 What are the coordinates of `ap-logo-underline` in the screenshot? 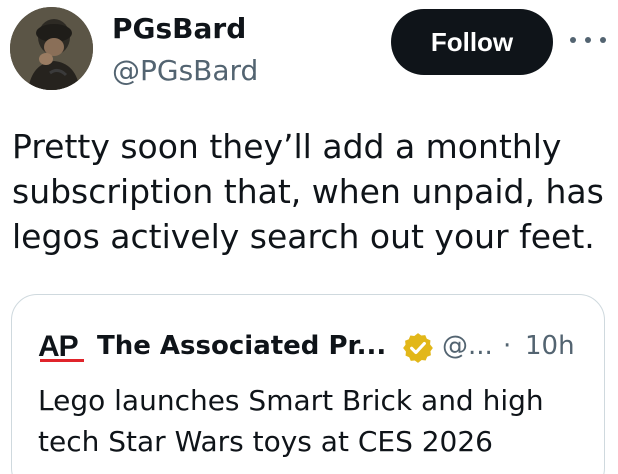 It's located at (62, 360).